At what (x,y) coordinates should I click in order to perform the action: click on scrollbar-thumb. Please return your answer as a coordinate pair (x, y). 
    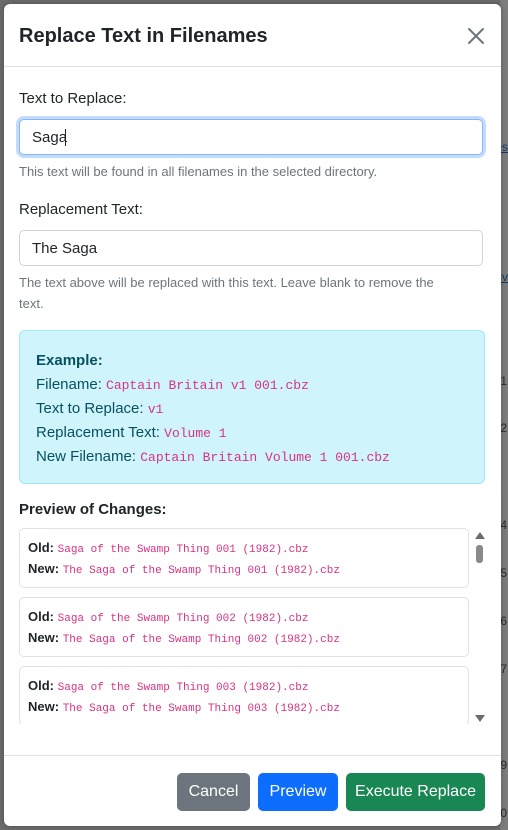
    Looking at the image, I should click on (479, 554).